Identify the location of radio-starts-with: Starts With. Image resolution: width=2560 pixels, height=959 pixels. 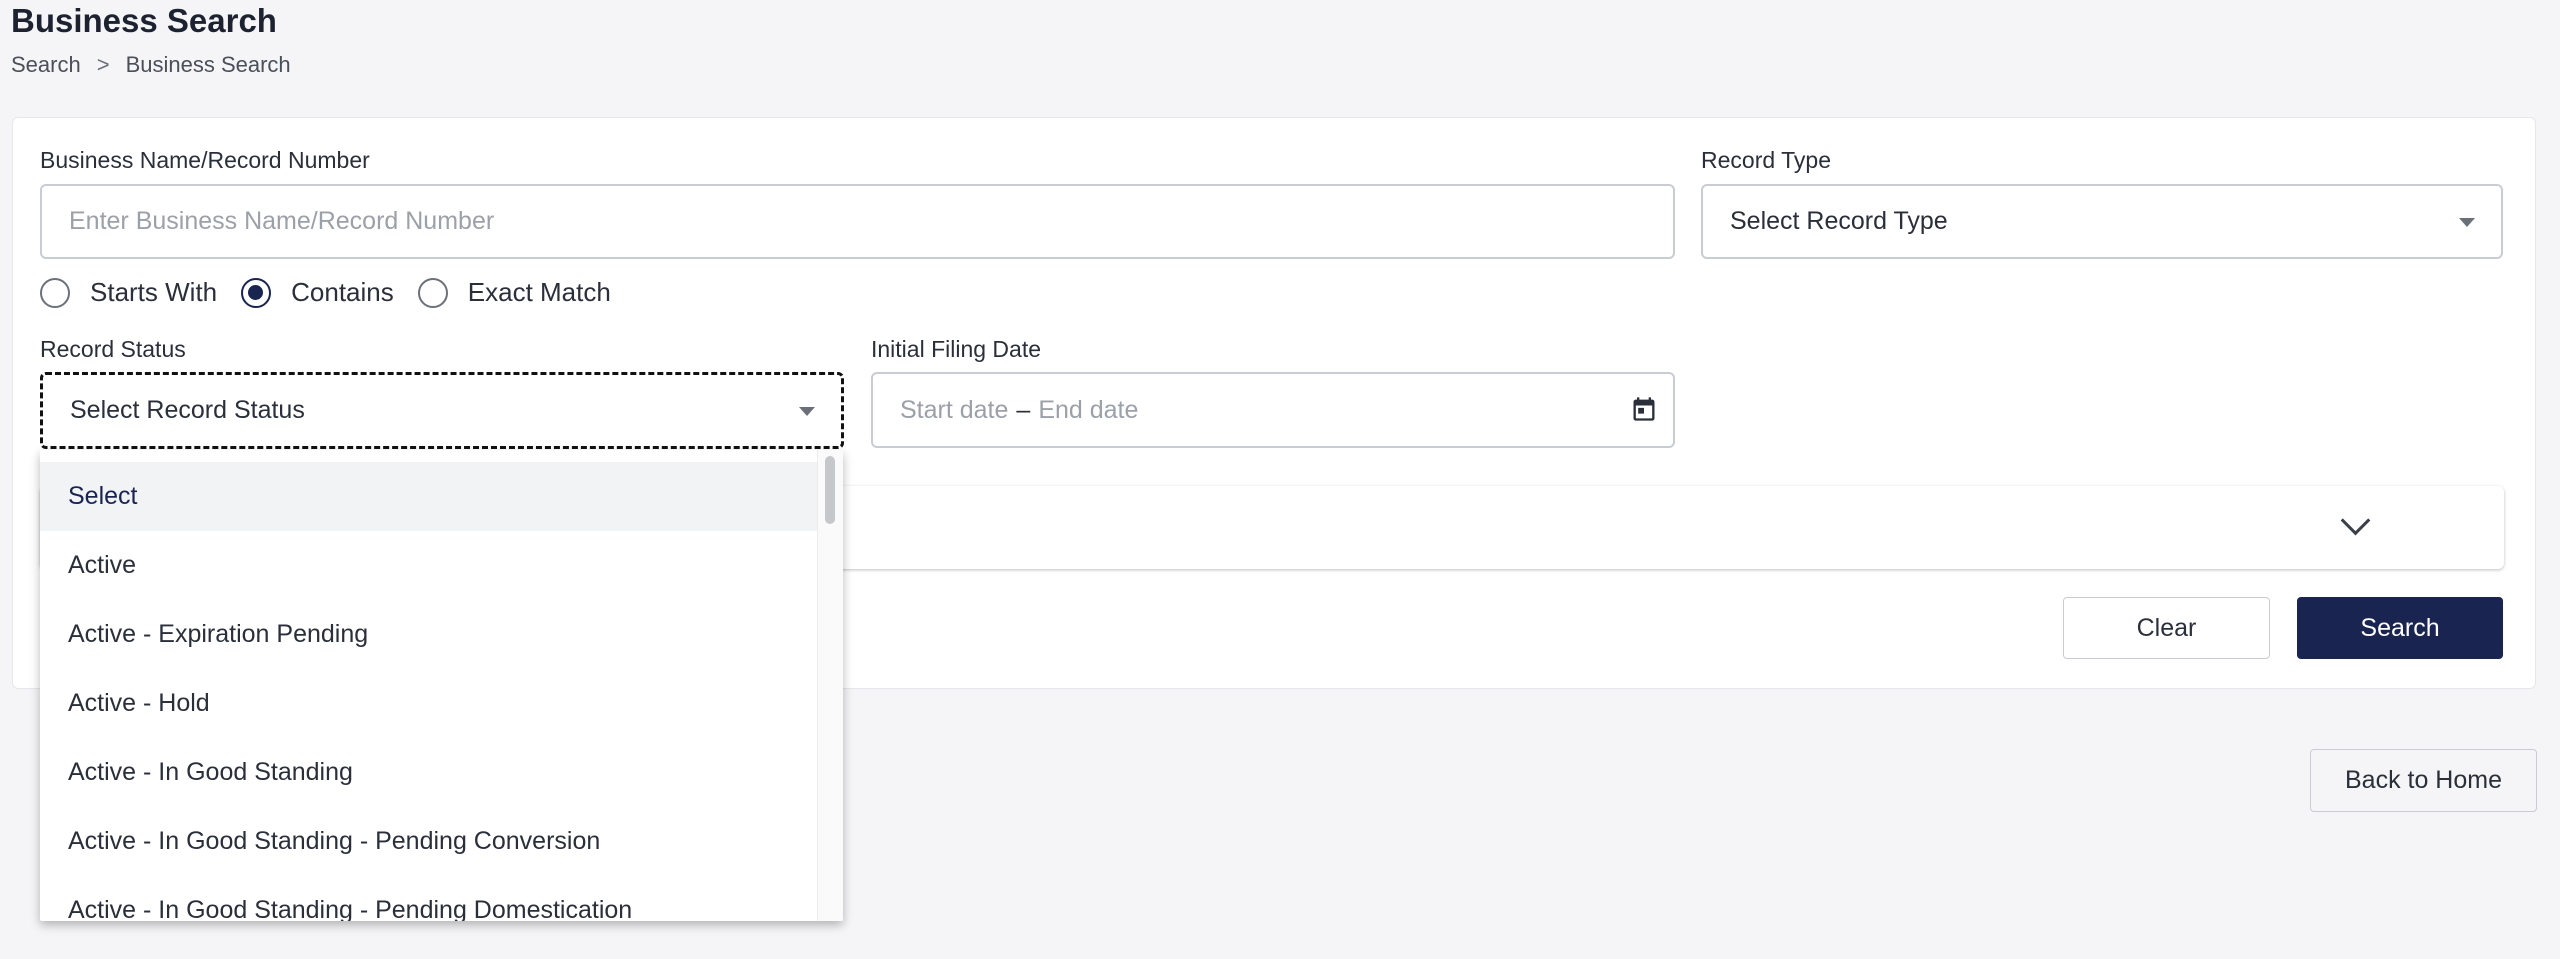
(128, 292).